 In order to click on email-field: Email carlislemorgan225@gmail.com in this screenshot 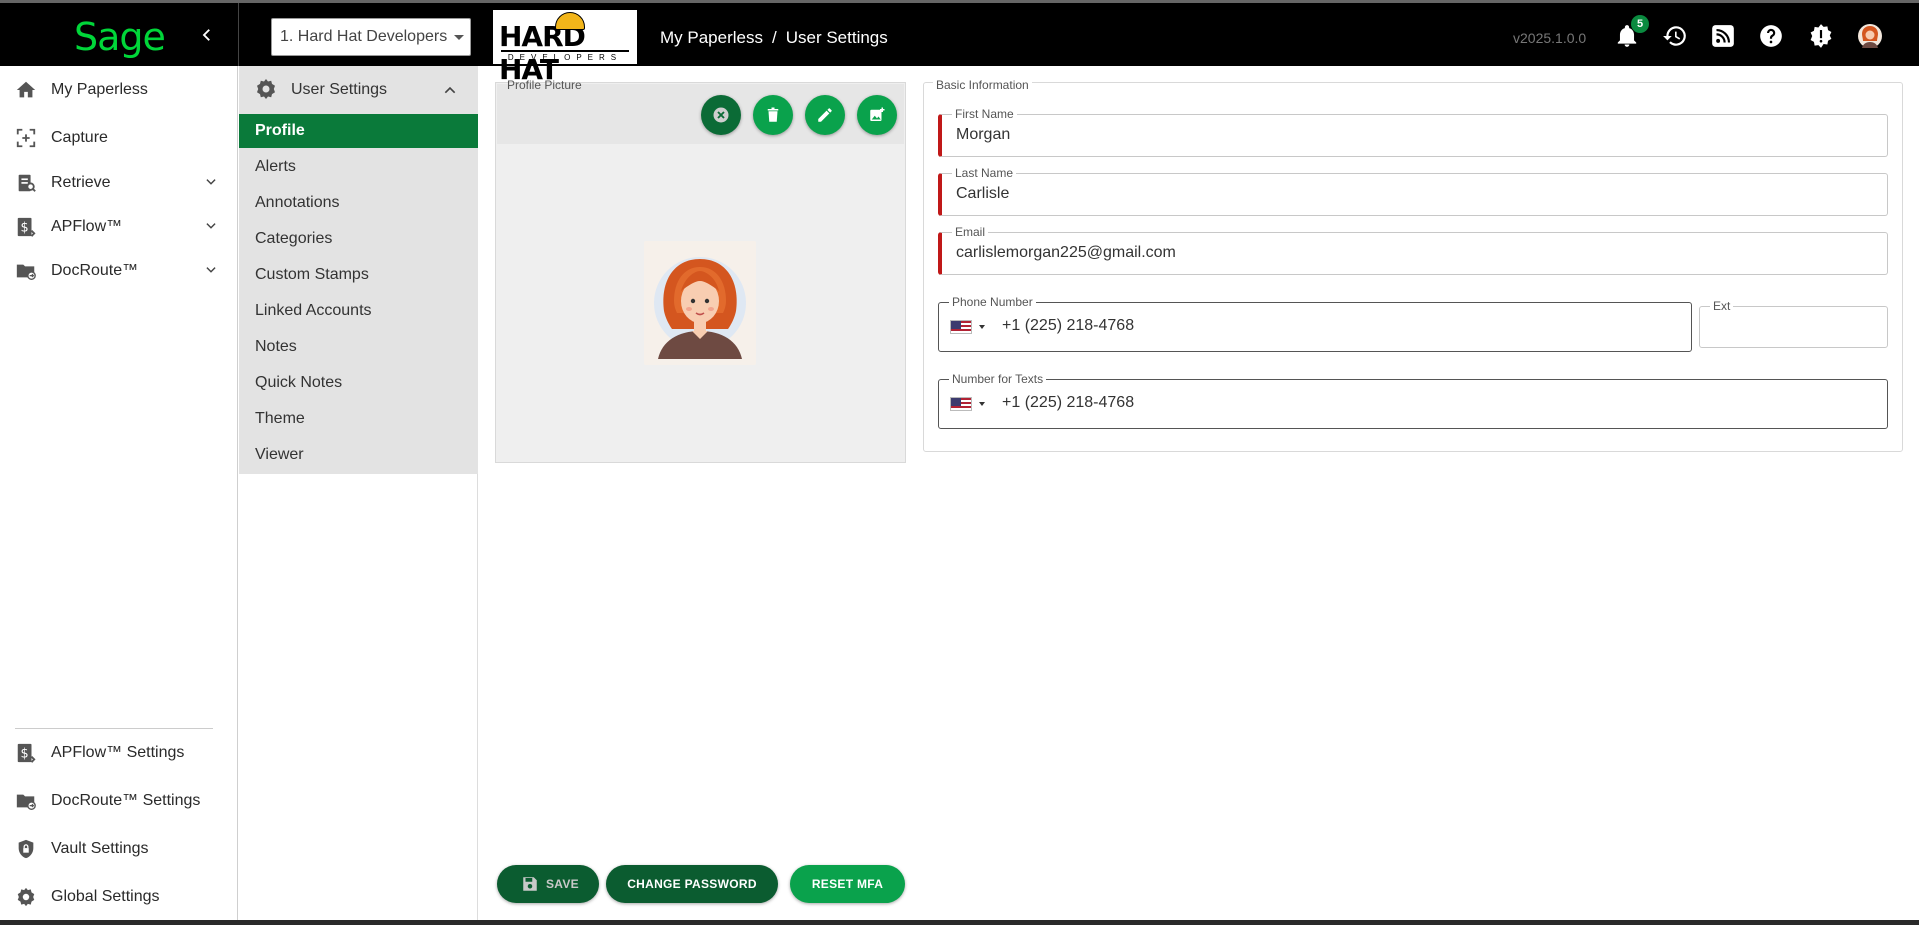, I will do `click(1413, 250)`.